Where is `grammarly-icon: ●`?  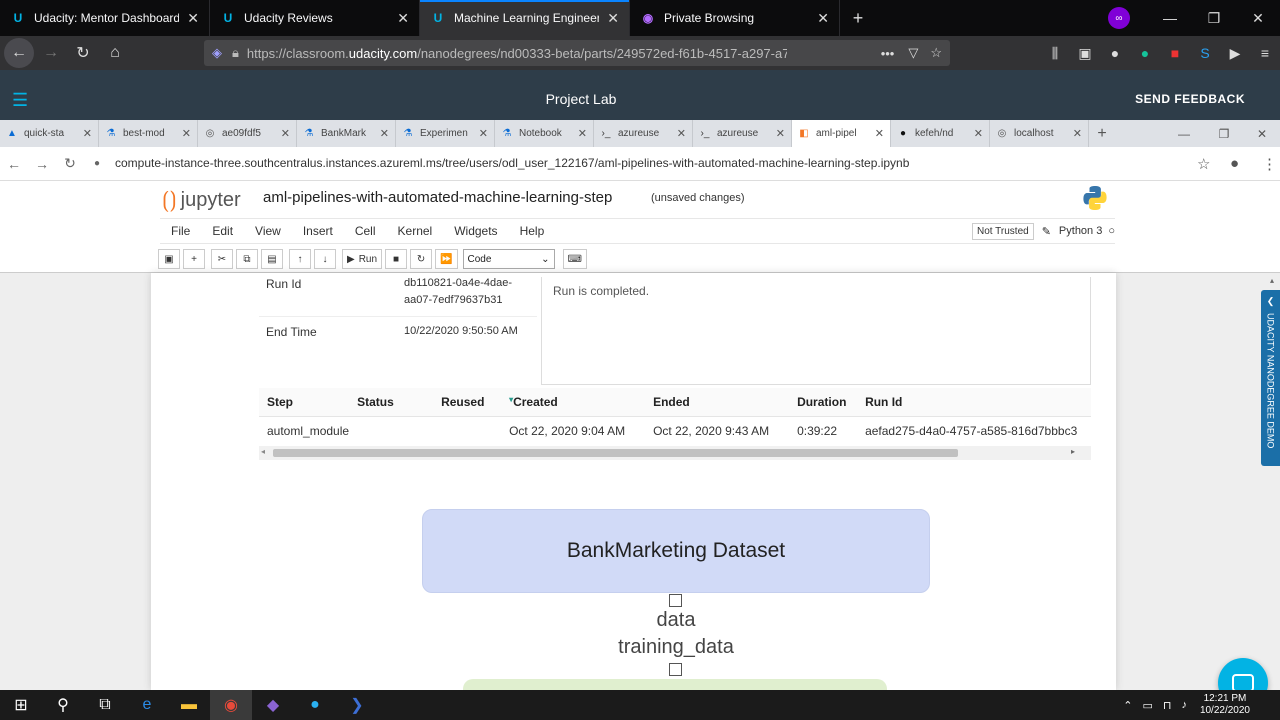 grammarly-icon: ● is located at coordinates (1145, 53).